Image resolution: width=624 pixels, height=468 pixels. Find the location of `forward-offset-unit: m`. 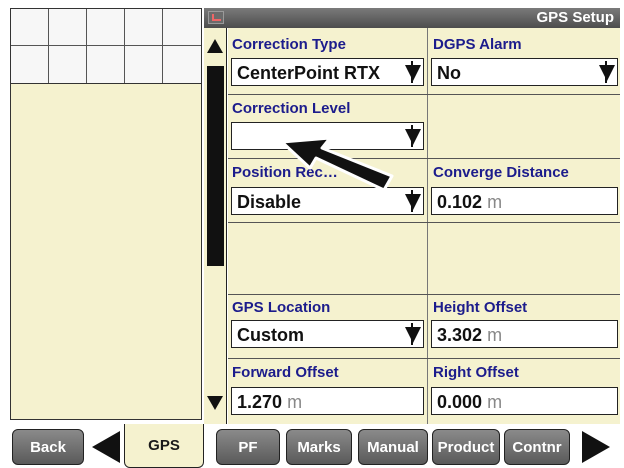

forward-offset-unit: m is located at coordinates (295, 402).